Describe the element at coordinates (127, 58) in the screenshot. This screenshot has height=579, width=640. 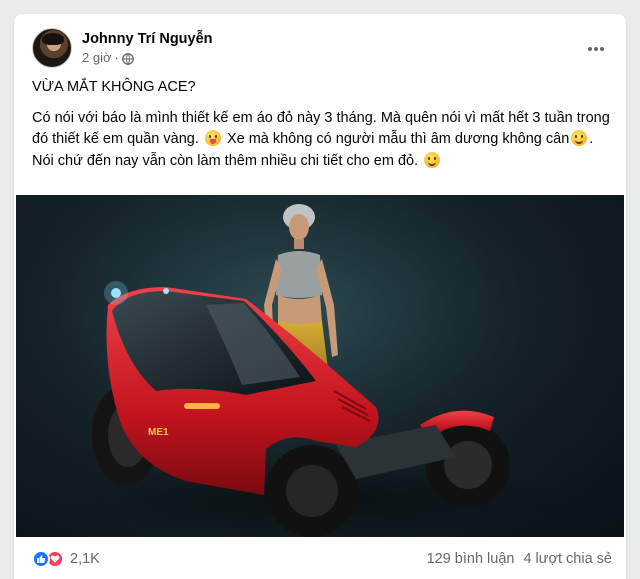
I see `globe-icon` at that location.